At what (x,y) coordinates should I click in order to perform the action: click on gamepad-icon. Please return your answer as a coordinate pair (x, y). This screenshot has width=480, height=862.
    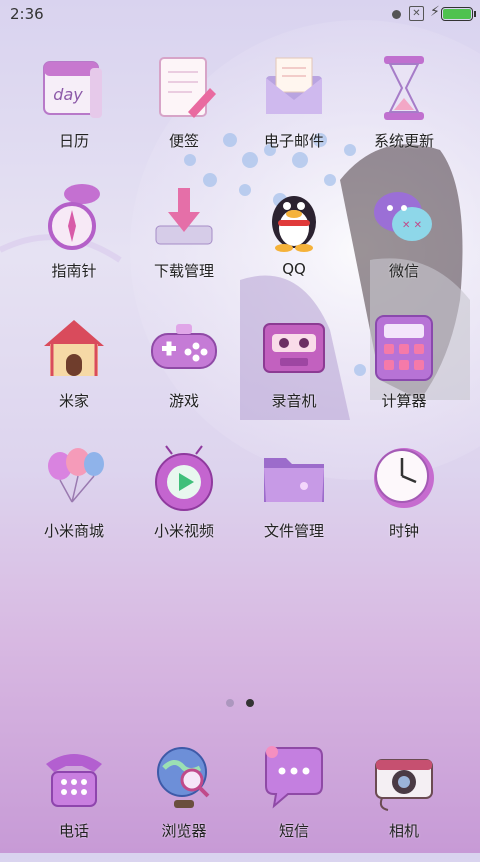
    Looking at the image, I should click on (184, 348).